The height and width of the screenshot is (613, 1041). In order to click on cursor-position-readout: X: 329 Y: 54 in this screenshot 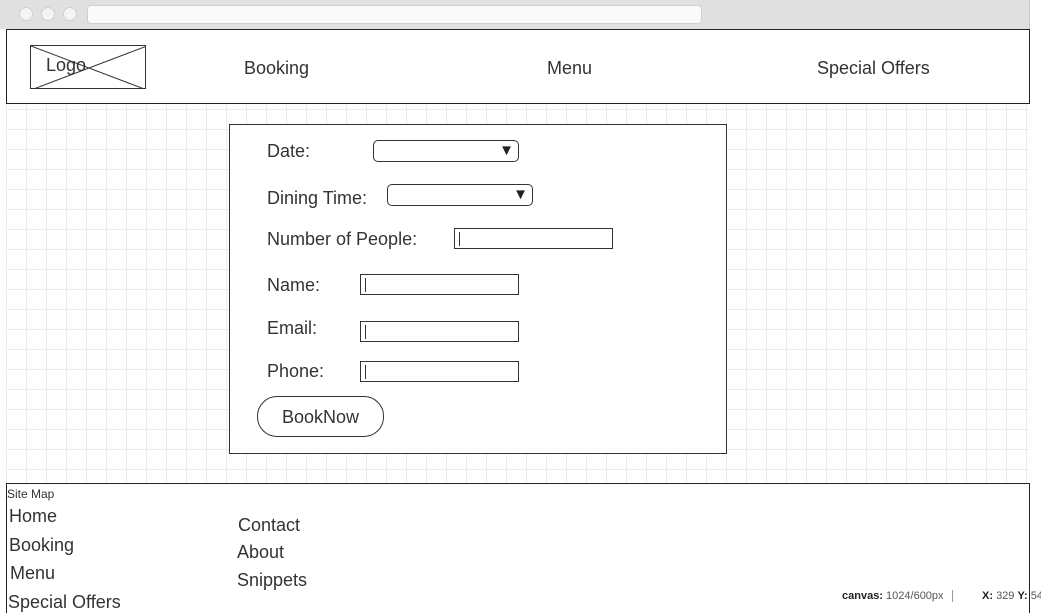, I will do `click(1011, 596)`.